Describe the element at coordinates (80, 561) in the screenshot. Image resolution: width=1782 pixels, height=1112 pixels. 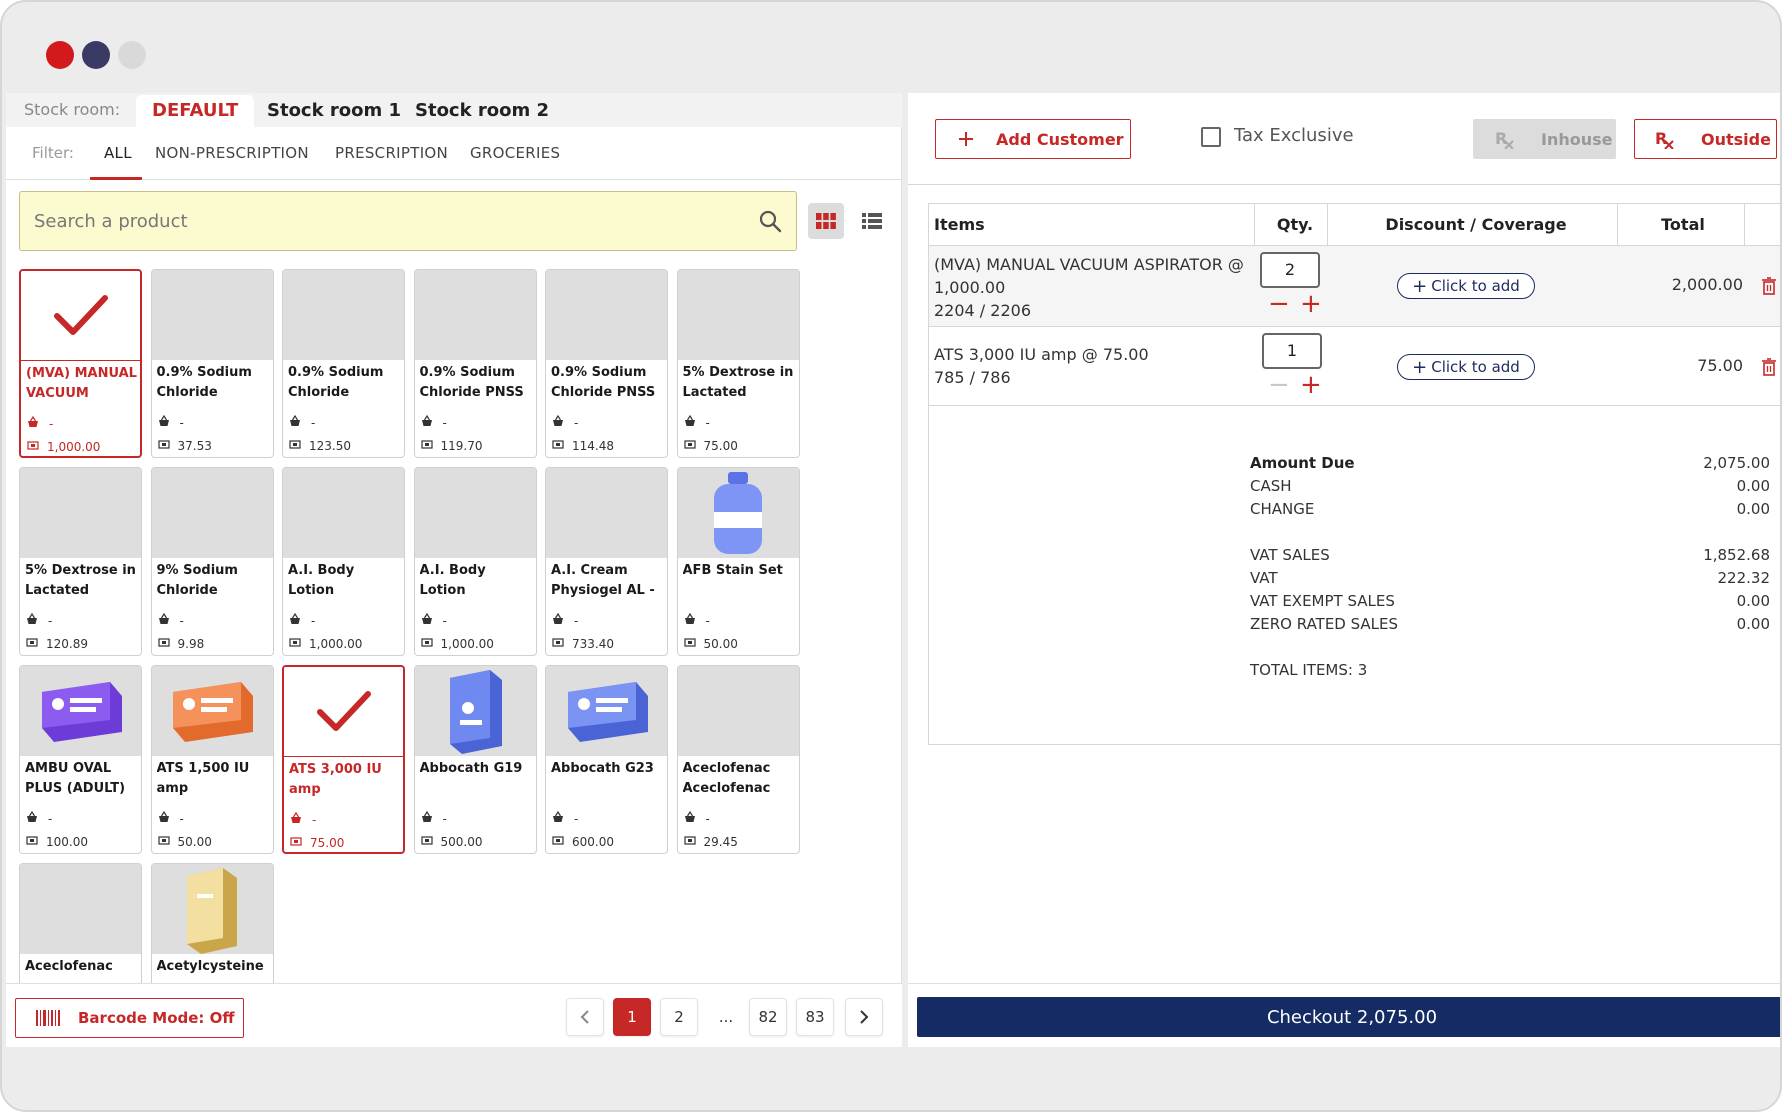
I see `product-card: 5% Dextrose in Lactated Ring... - 120.89` at that location.